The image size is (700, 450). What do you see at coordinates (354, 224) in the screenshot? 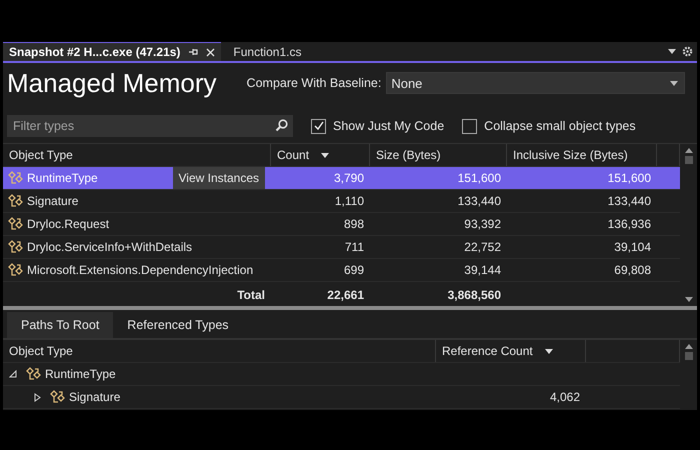
I see `table-cell: 898` at bounding box center [354, 224].